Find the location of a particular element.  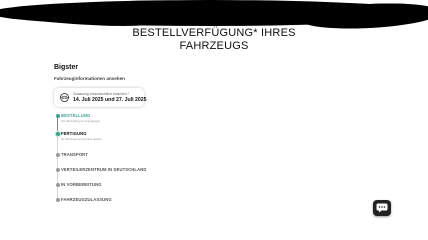

vehicle-model-name: Bigster is located at coordinates (66, 67).